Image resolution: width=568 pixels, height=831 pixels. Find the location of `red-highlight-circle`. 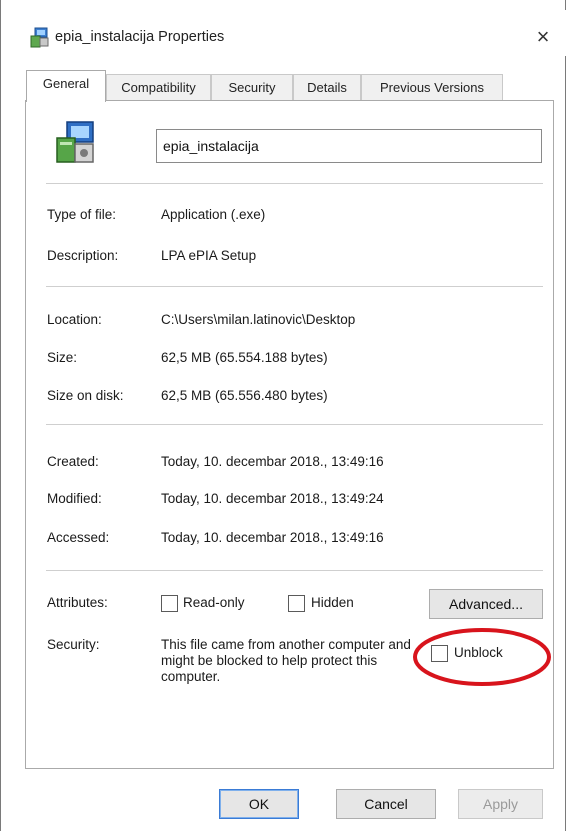

red-highlight-circle is located at coordinates (482, 657).